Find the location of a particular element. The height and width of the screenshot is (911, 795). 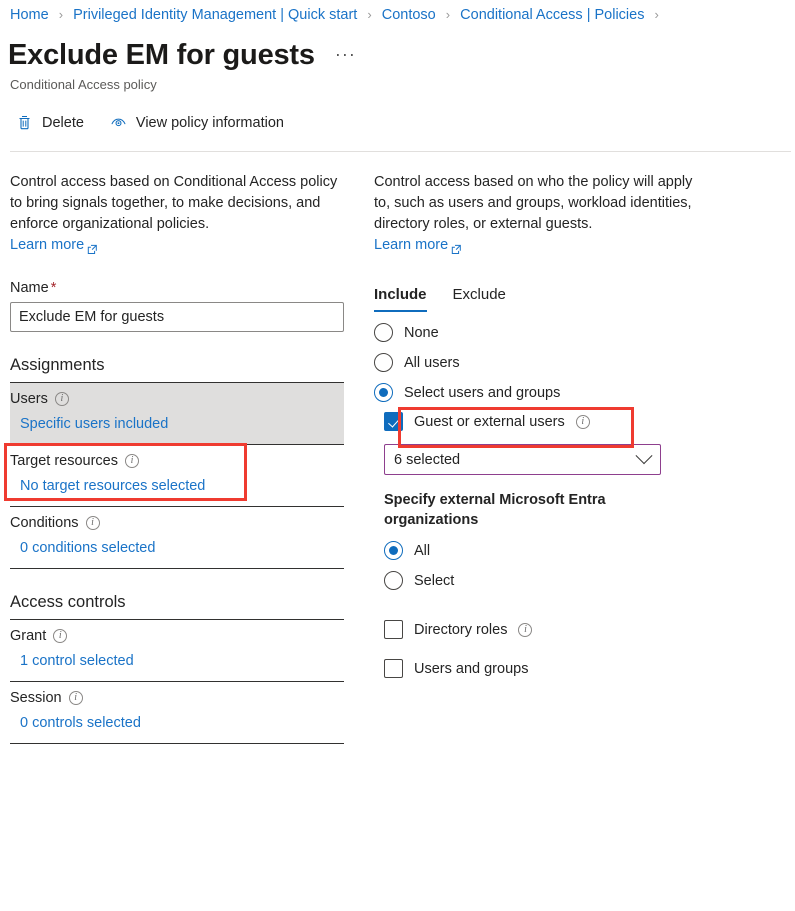

delete-label: Delete is located at coordinates (63, 122).